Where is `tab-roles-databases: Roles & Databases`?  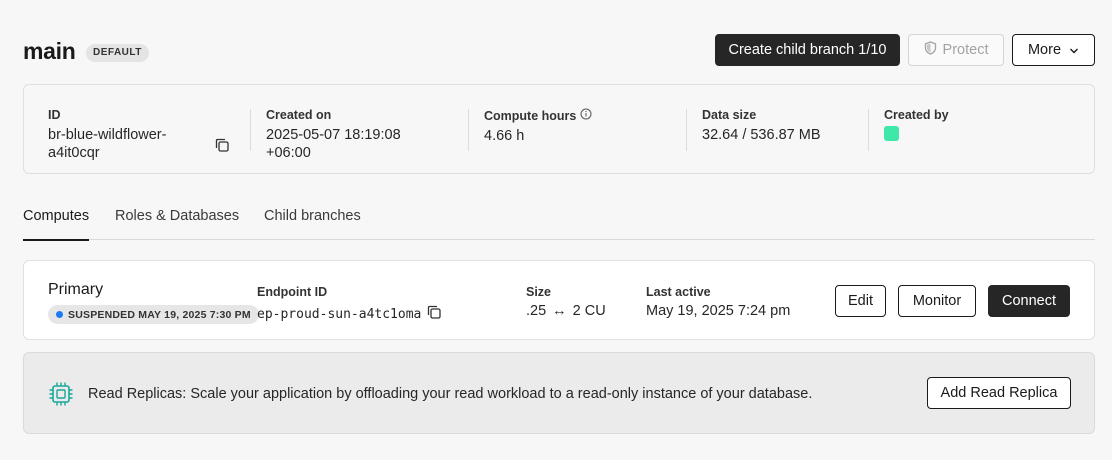
tab-roles-databases: Roles & Databases is located at coordinates (177, 224).